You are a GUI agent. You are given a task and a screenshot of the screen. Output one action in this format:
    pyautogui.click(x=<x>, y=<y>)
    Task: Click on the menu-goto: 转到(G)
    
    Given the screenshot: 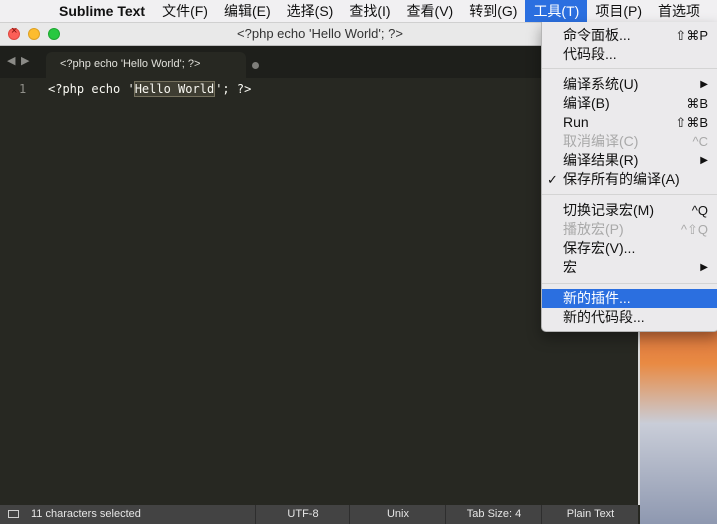 What is the action you would take?
    pyautogui.click(x=493, y=11)
    